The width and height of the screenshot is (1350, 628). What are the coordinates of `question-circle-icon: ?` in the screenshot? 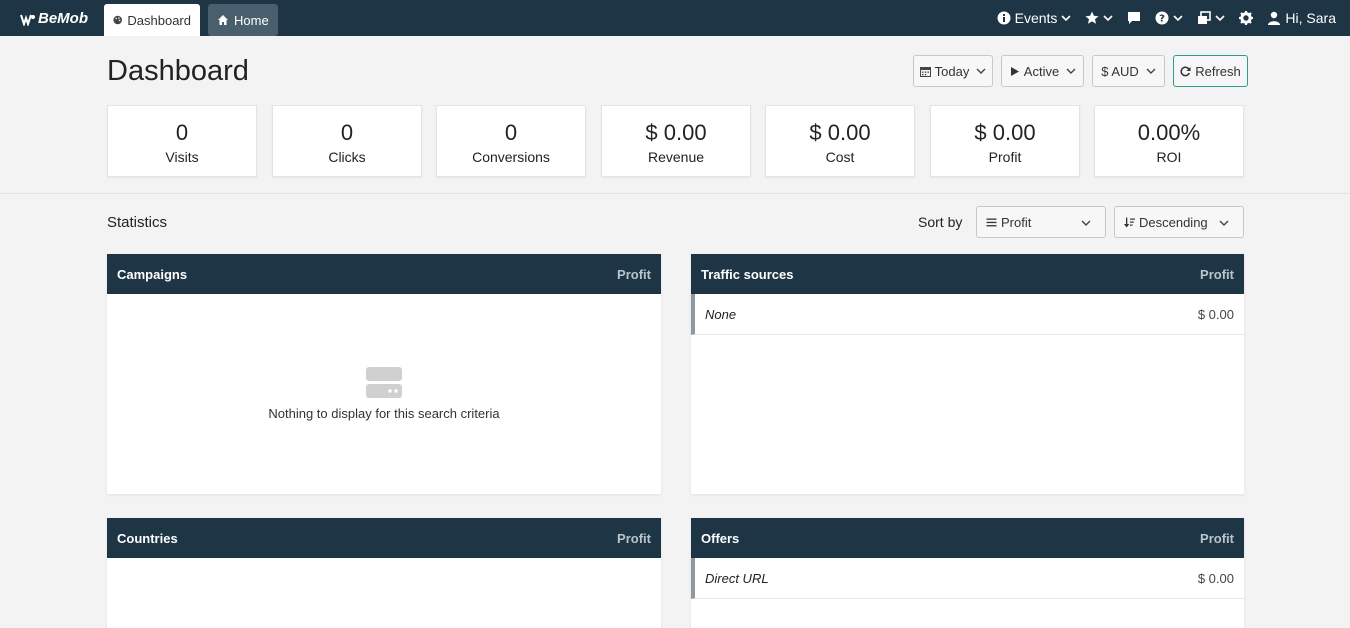 It's located at (1162, 18).